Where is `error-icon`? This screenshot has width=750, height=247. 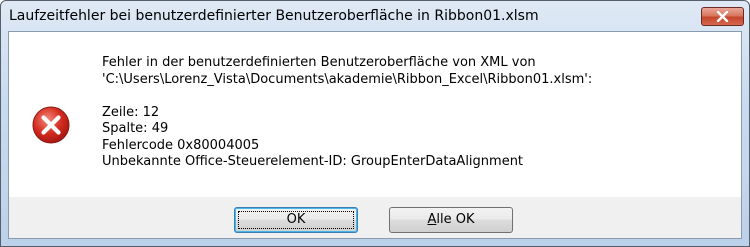 error-icon is located at coordinates (51, 125).